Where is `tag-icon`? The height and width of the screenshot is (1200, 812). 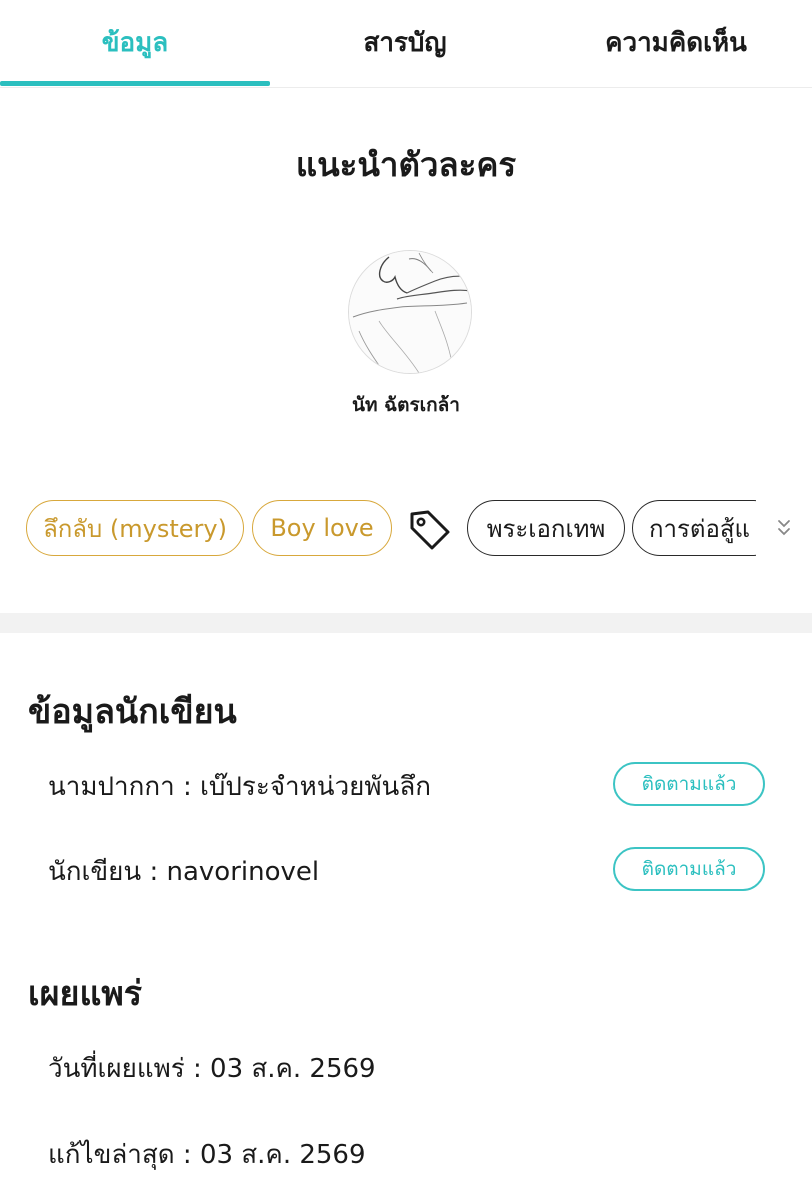 tag-icon is located at coordinates (430, 530).